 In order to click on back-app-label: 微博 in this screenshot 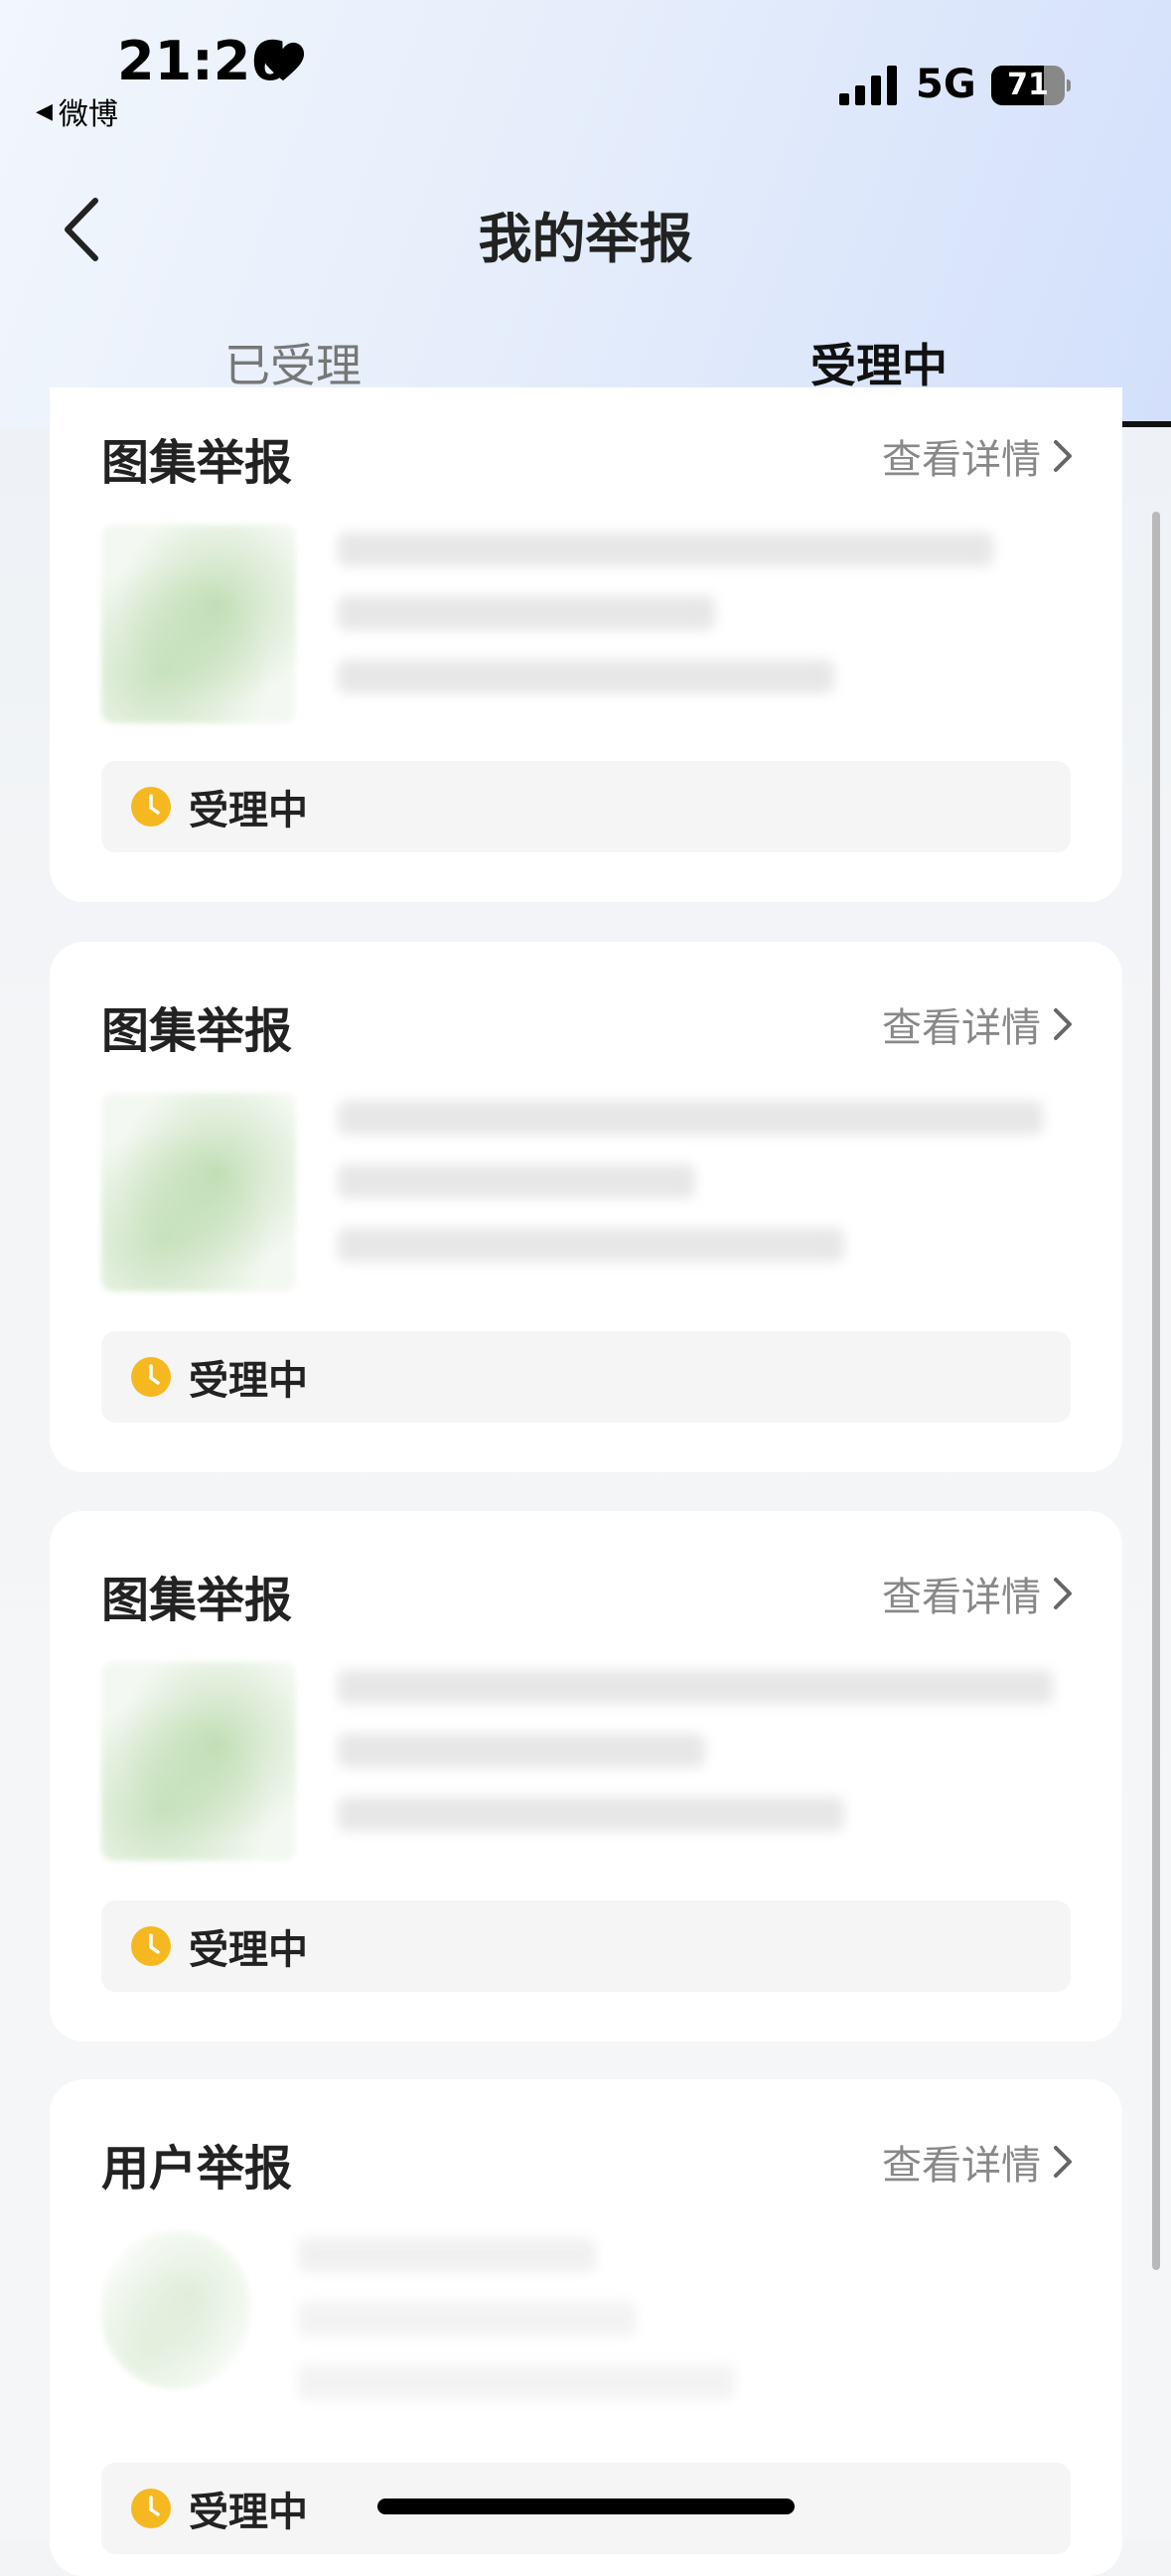, I will do `click(88, 114)`.